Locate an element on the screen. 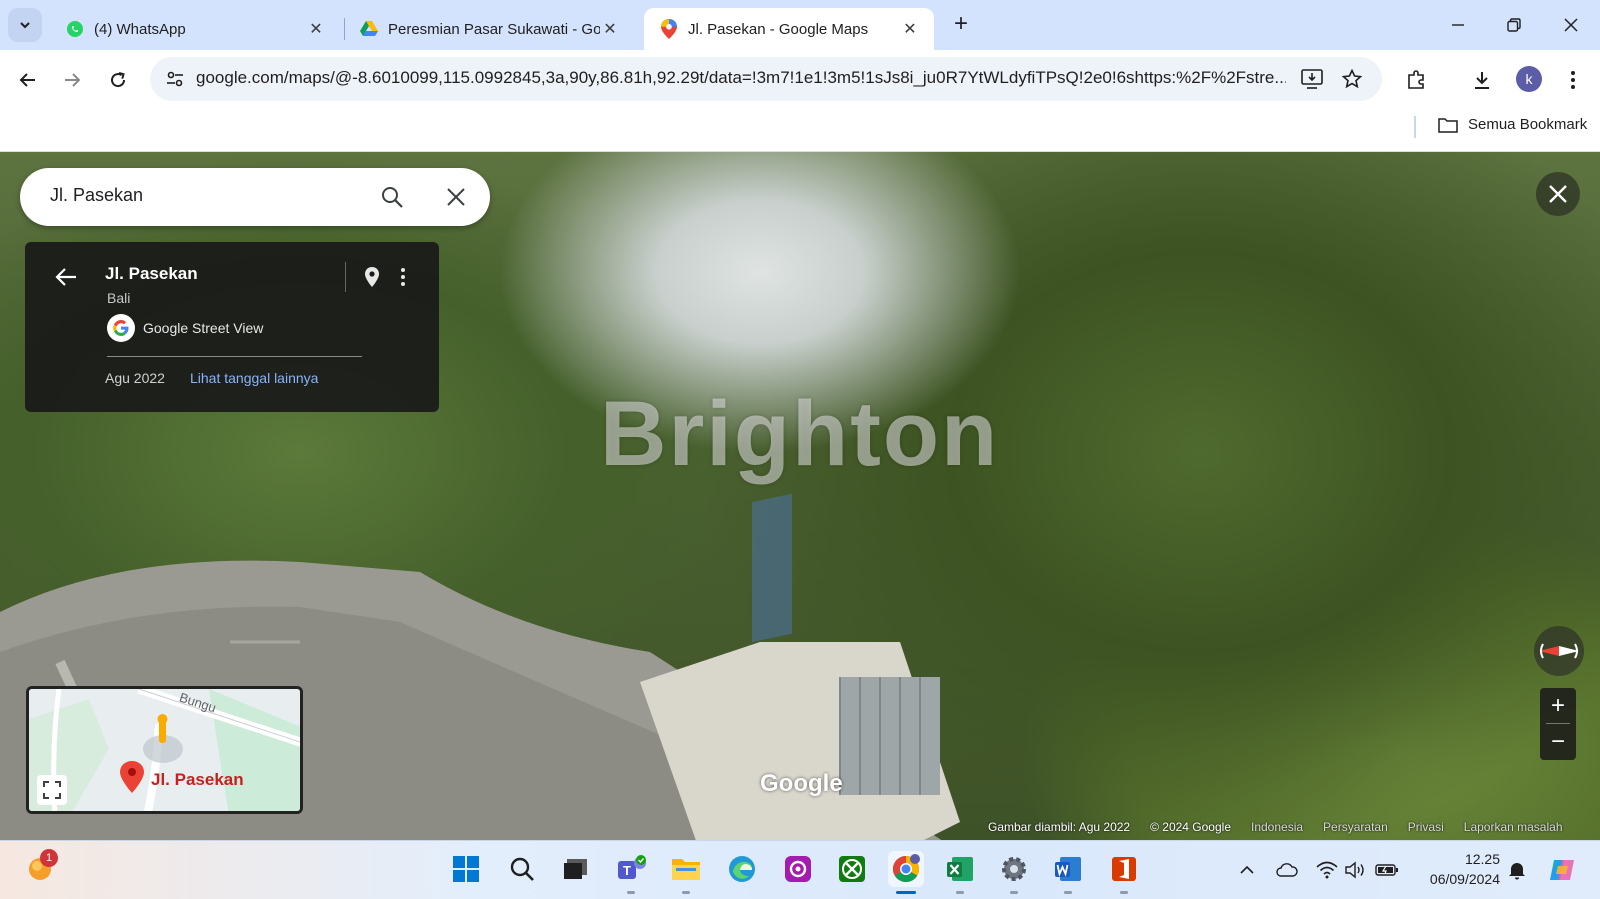  network-tray is located at coordinates (1327, 870).